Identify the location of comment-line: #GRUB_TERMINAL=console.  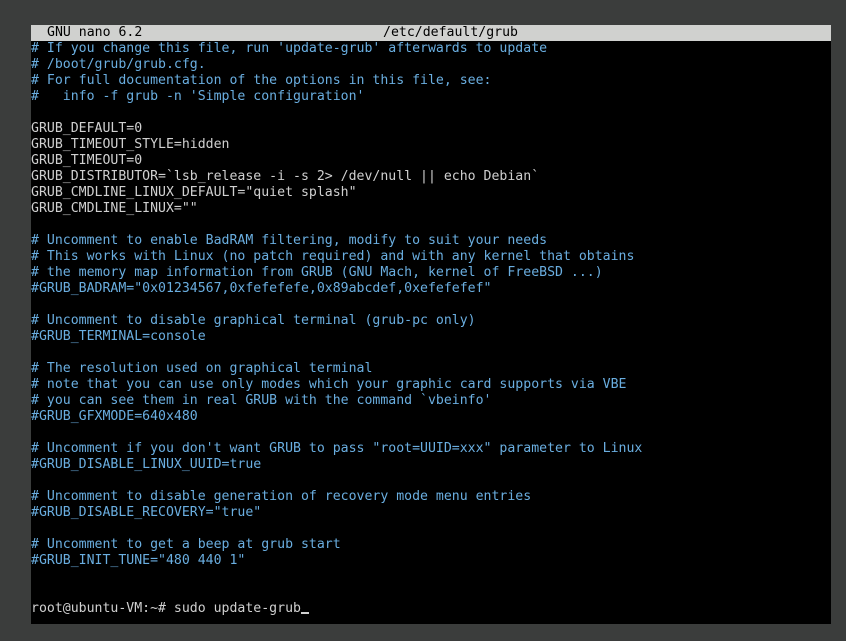
(118, 336).